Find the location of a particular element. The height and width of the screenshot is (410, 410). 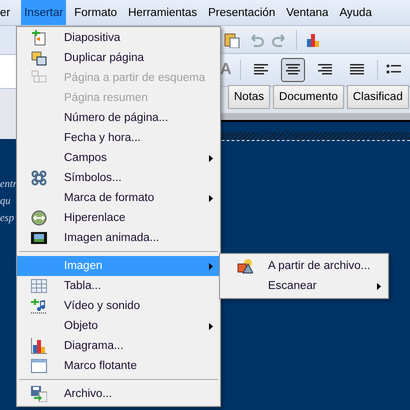

menu-bar-item: Ventana is located at coordinates (307, 12).